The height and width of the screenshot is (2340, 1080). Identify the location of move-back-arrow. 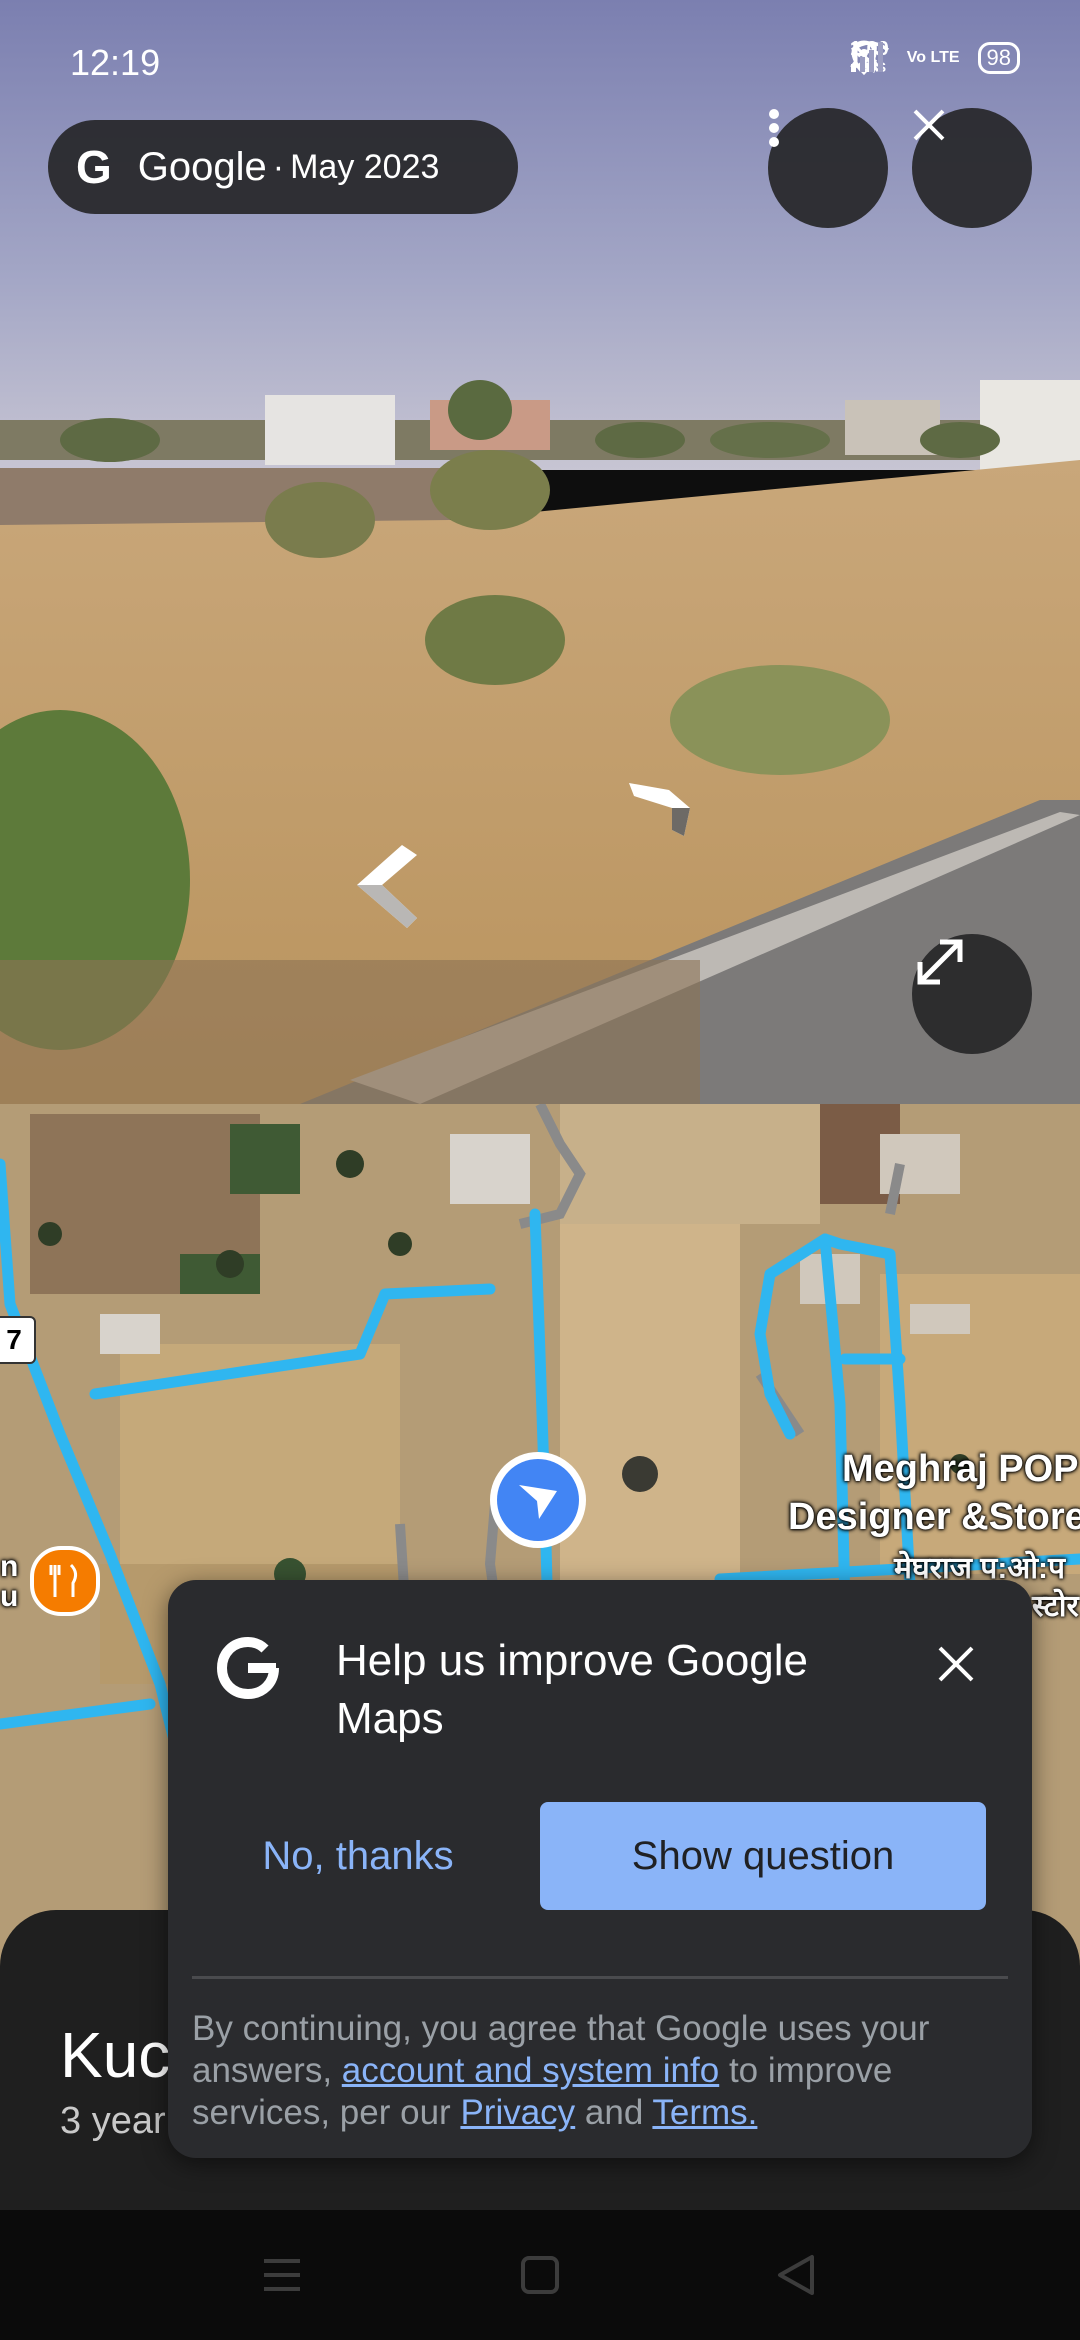
(392, 885).